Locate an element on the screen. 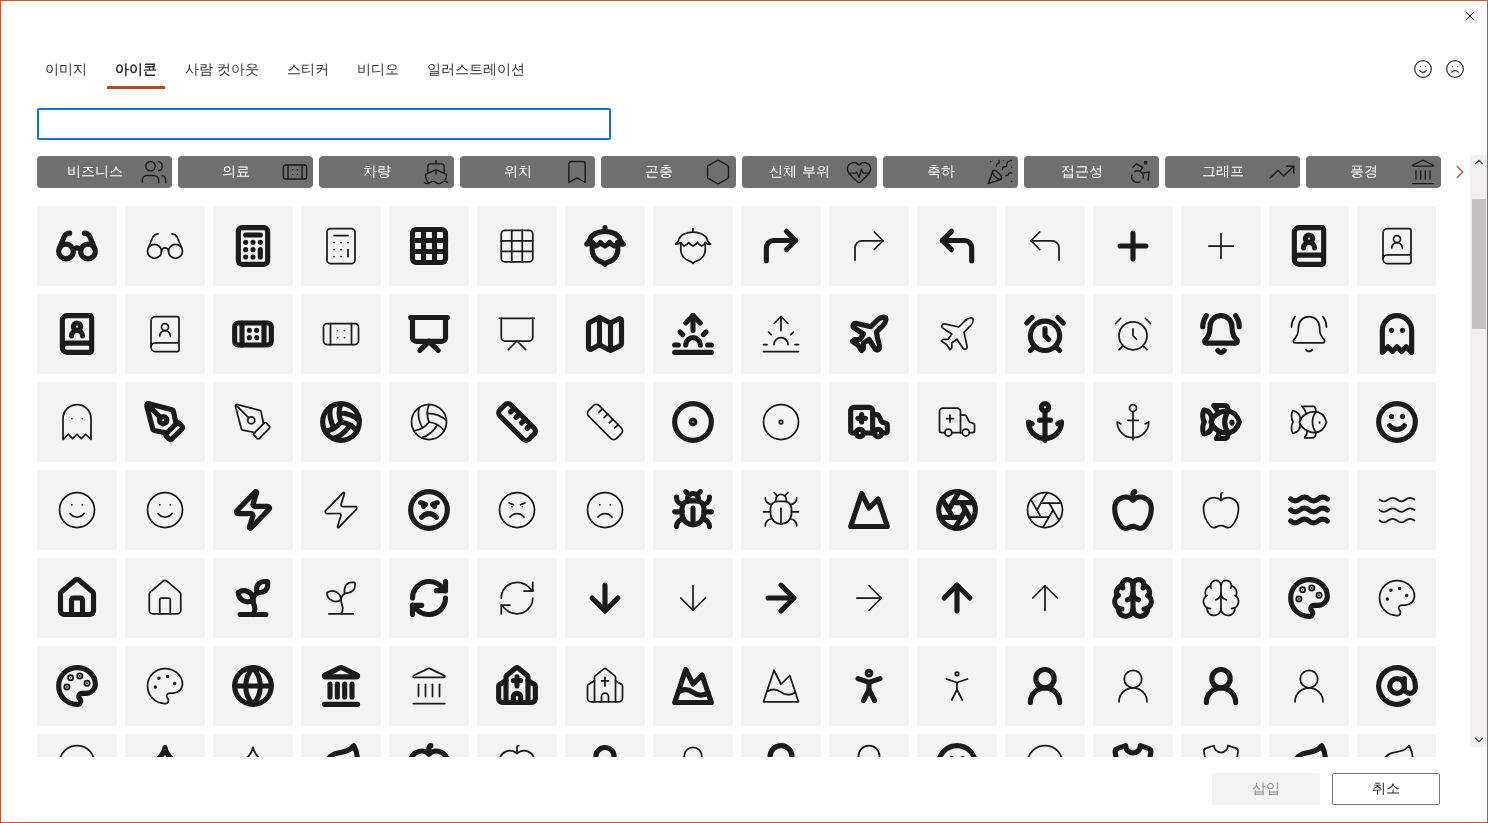 This screenshot has height=823, width=1488. cancel-button: 취소 is located at coordinates (1386, 789).